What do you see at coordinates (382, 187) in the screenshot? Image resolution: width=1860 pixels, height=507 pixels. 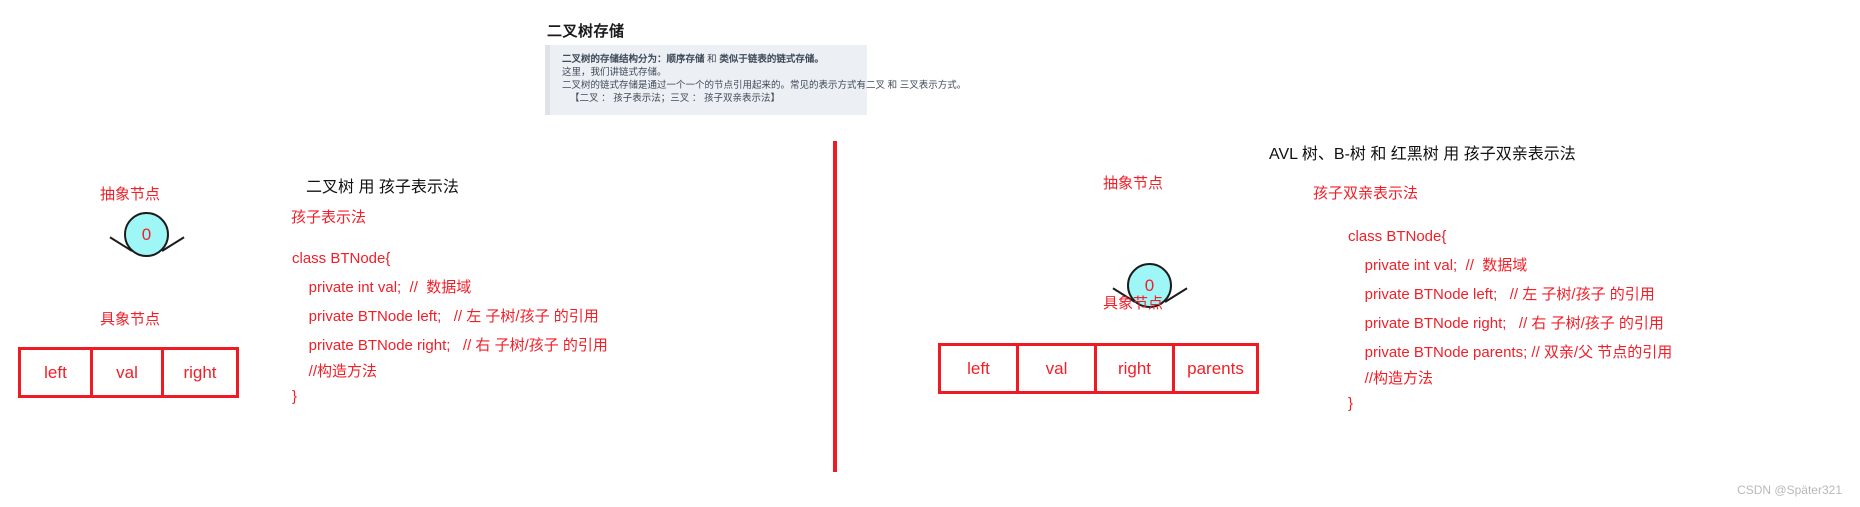 I see `left-code-title: 二叉树 用 孩子表示法` at bounding box center [382, 187].